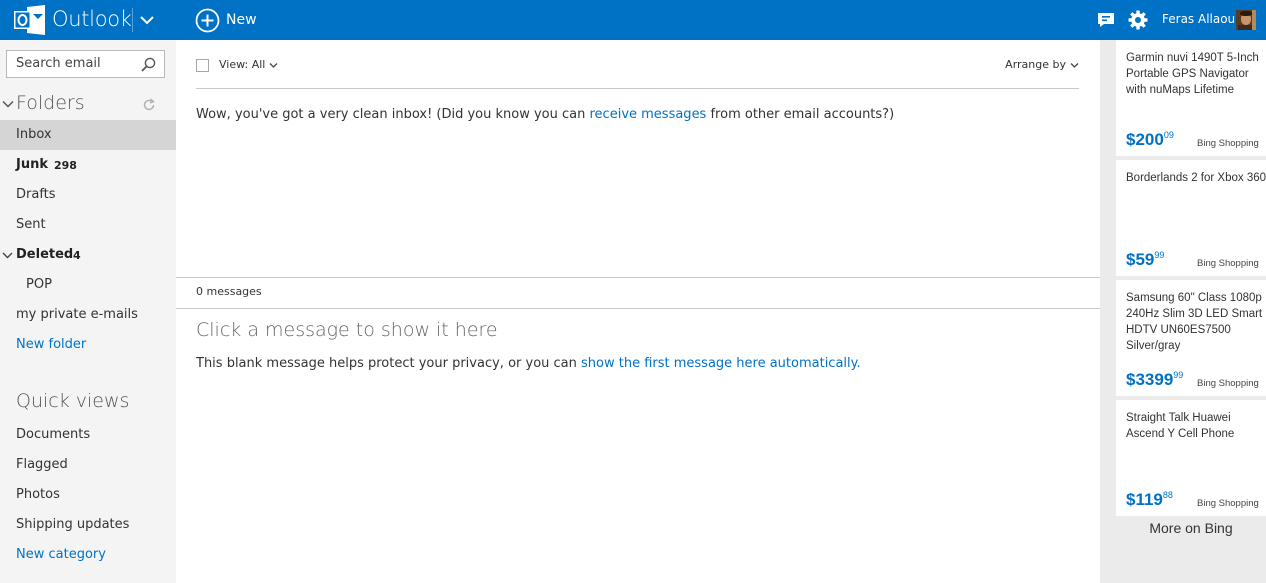 The width and height of the screenshot is (1266, 583). I want to click on arrange-by-dropdown: Arrange by, so click(1042, 64).